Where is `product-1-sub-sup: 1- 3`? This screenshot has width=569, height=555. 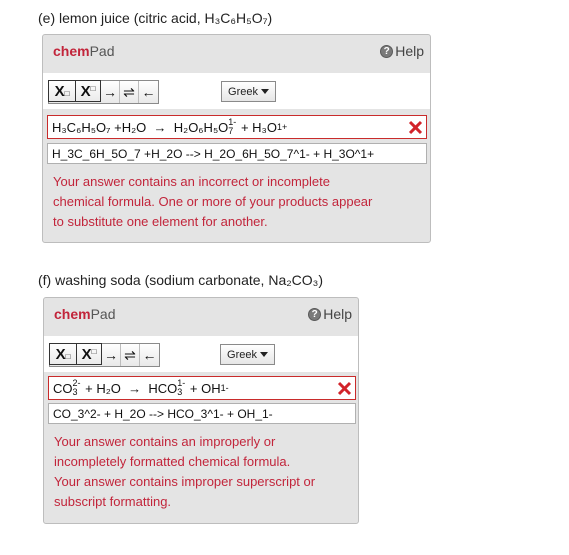
product-1-sub-sup: 1- 3 is located at coordinates (181, 388).